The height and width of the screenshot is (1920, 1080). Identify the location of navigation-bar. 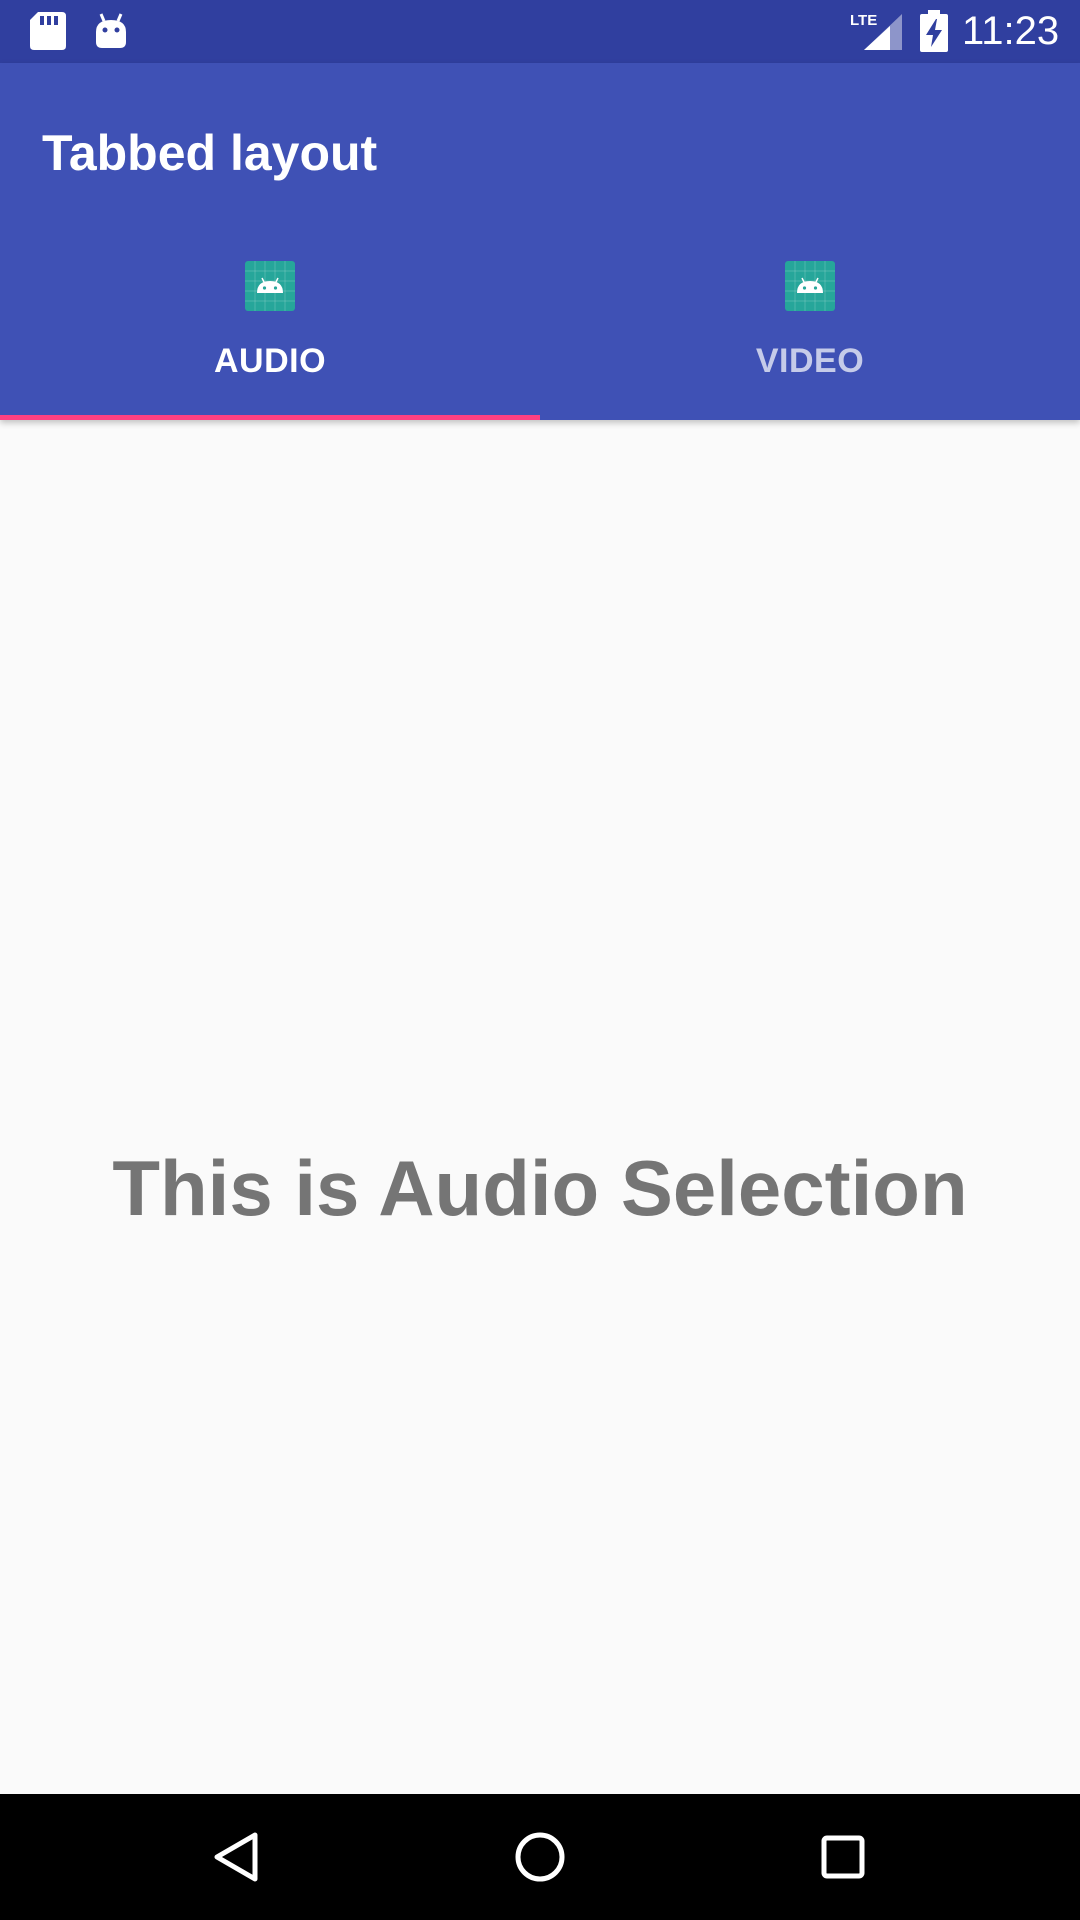
(540, 1857).